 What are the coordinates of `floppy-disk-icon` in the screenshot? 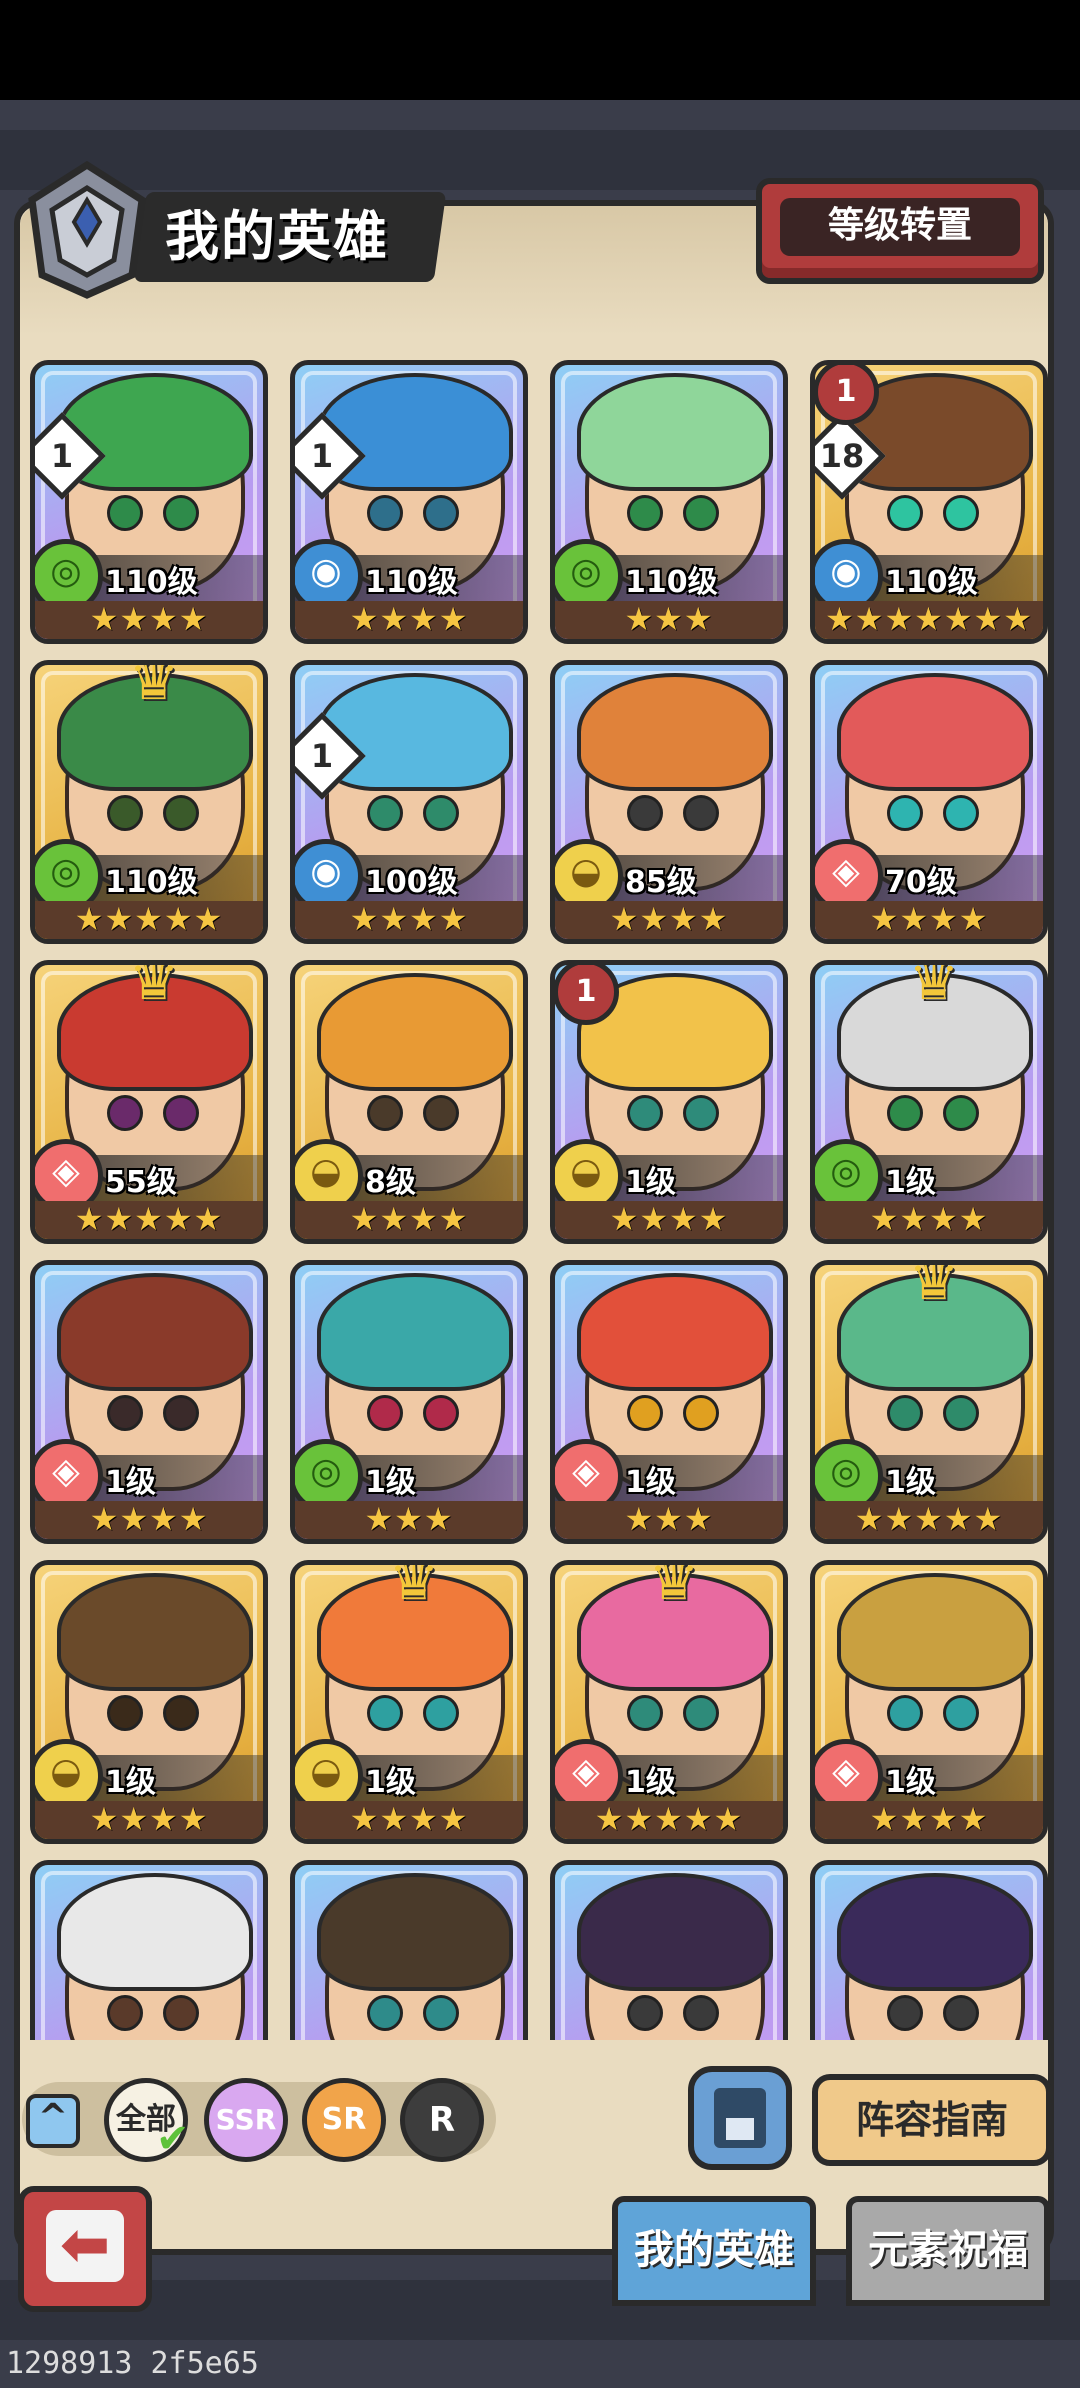 It's located at (740, 2118).